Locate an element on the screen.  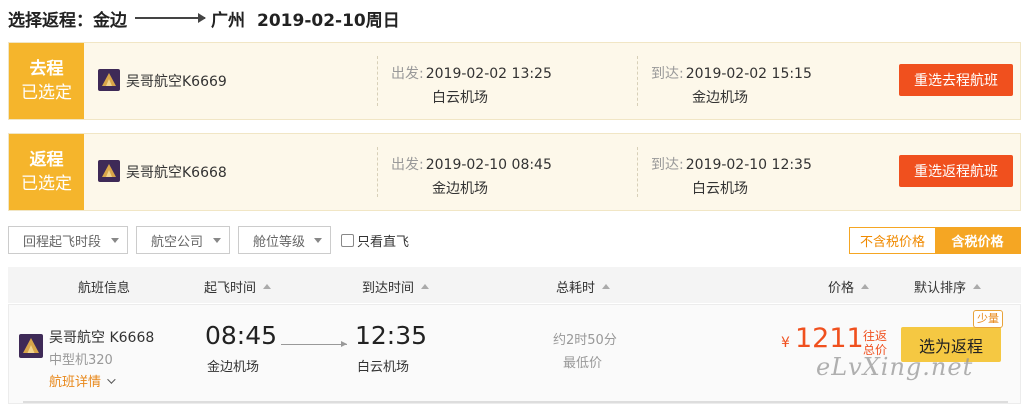
row-arrival-airport: 白云机场 is located at coordinates (383, 367).